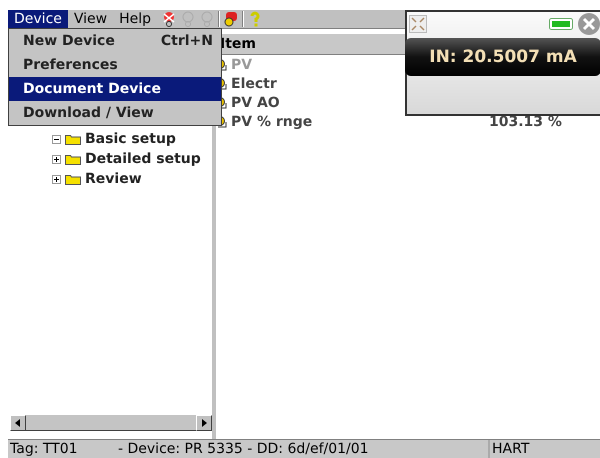 This screenshot has height=458, width=600. I want to click on table-cell-text: PV, so click(242, 64).